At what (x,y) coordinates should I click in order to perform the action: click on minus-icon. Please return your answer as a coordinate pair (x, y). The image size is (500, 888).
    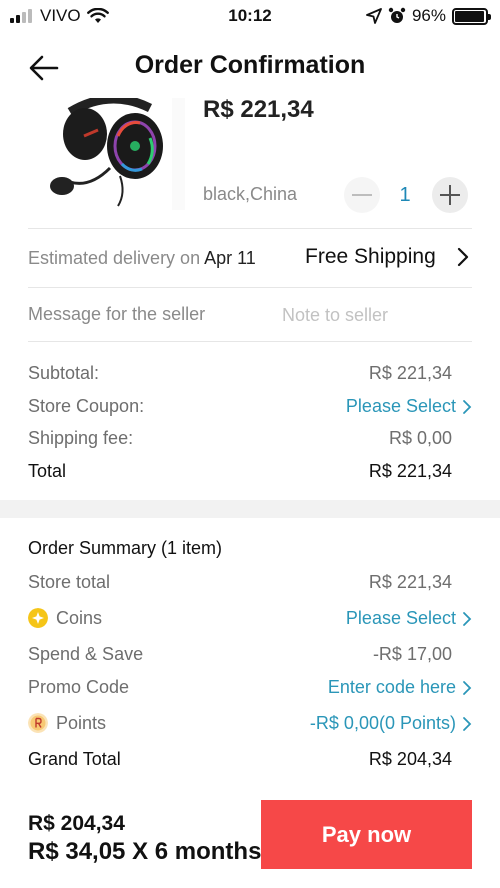
    Looking at the image, I should click on (362, 195).